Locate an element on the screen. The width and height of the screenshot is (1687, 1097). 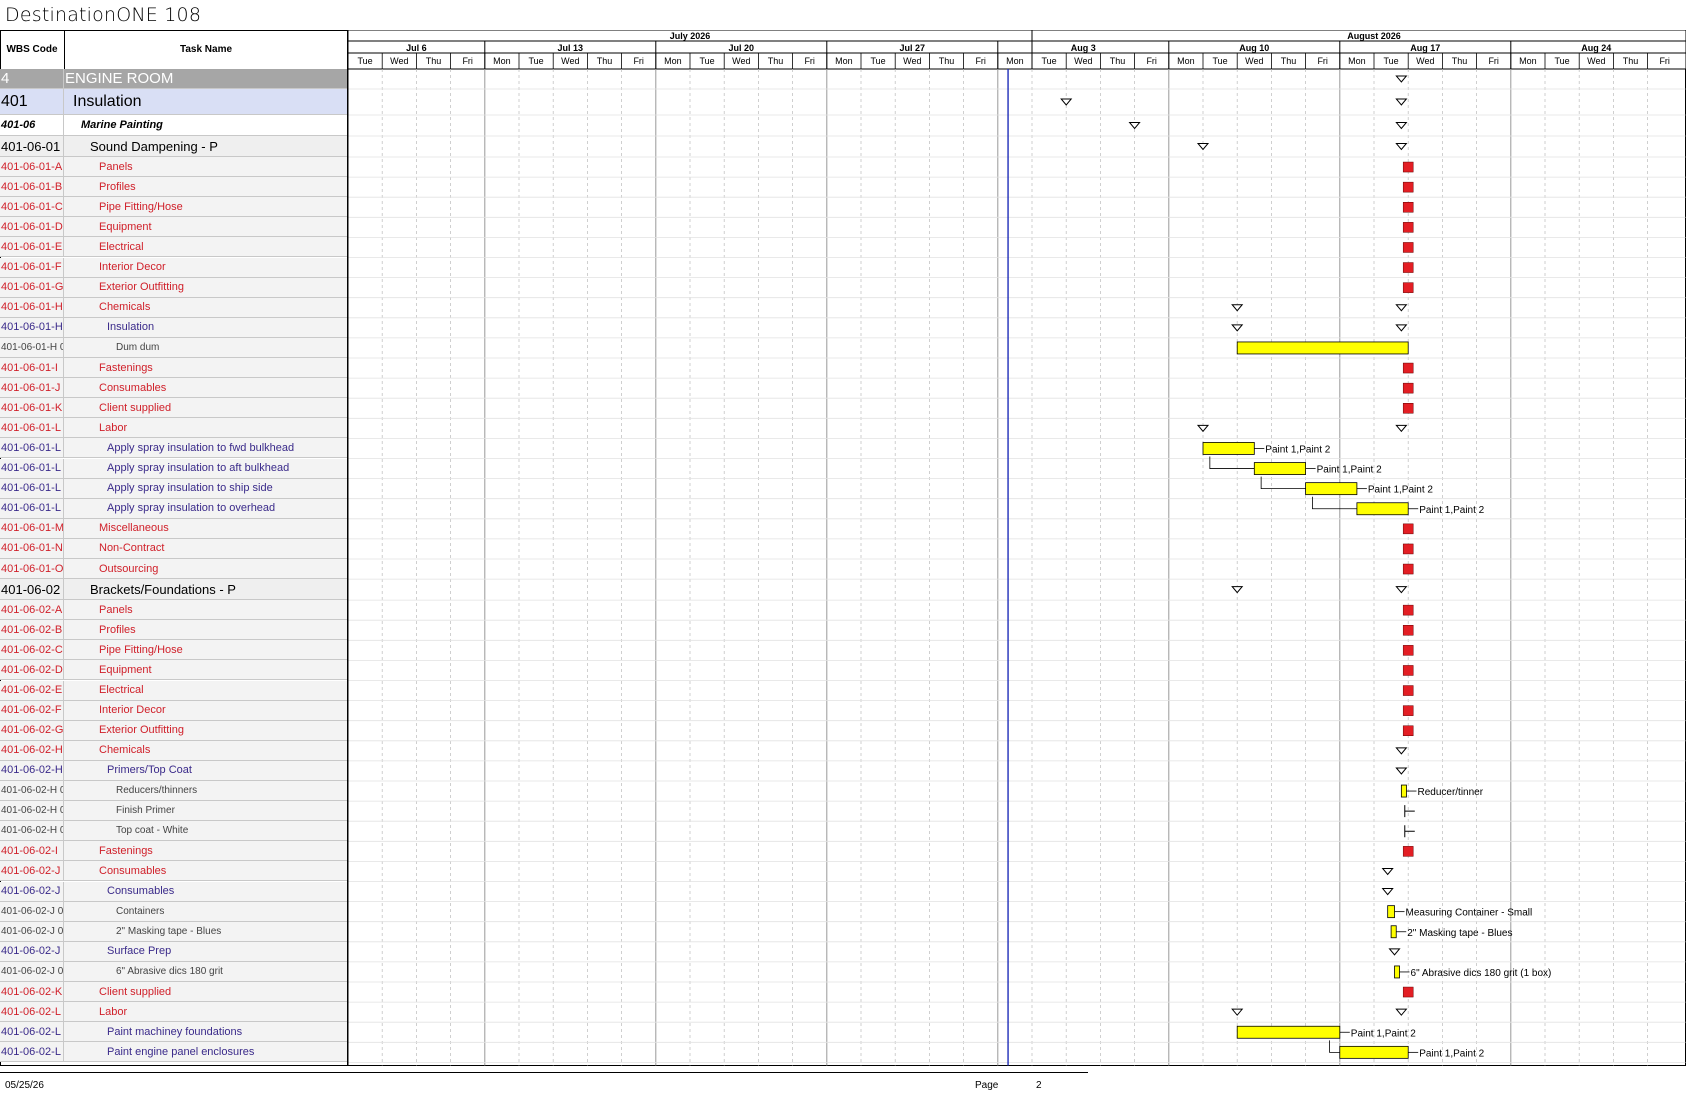
table-row: 401-06 Marine Painting is located at coordinates (173, 125).